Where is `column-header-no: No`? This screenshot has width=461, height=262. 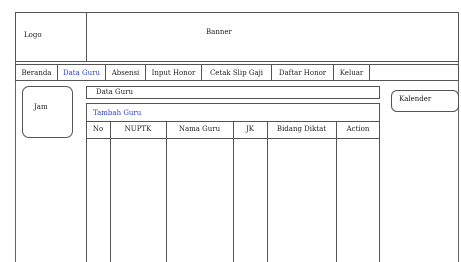 column-header-no: No is located at coordinates (98, 129).